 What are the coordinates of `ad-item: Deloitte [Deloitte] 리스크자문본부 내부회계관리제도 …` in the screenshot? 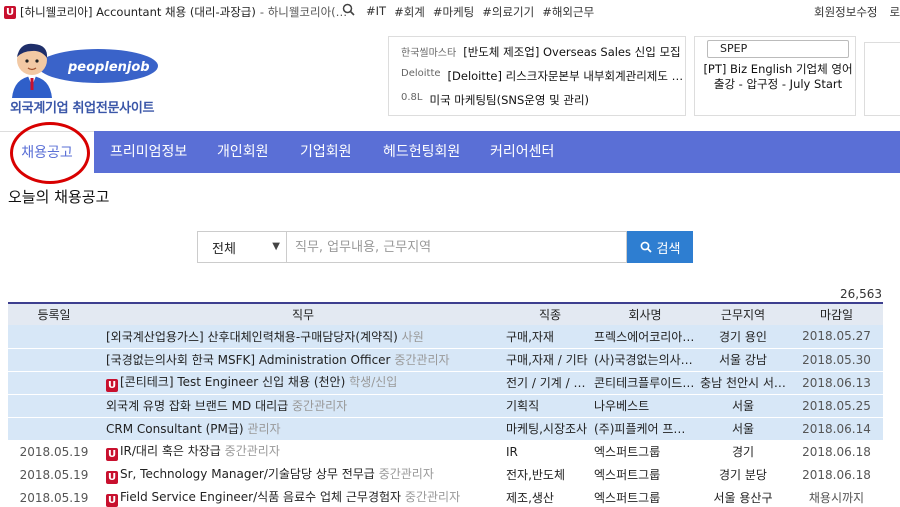 It's located at (542, 76).